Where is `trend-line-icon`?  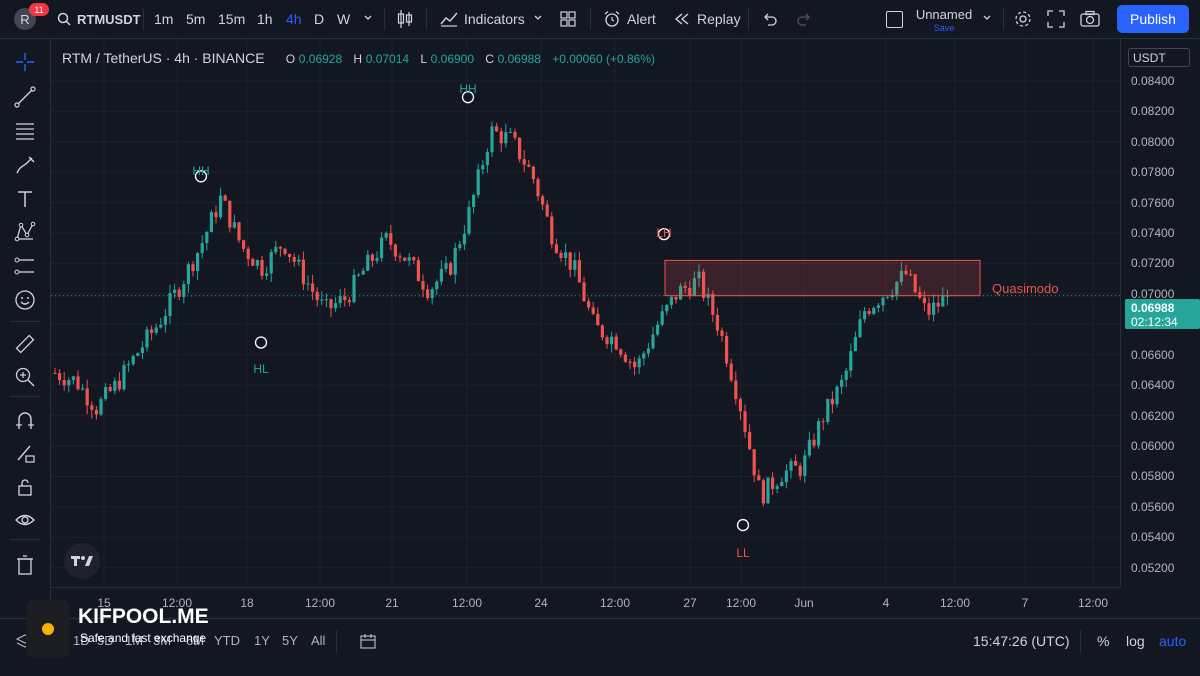 trend-line-icon is located at coordinates (25, 97).